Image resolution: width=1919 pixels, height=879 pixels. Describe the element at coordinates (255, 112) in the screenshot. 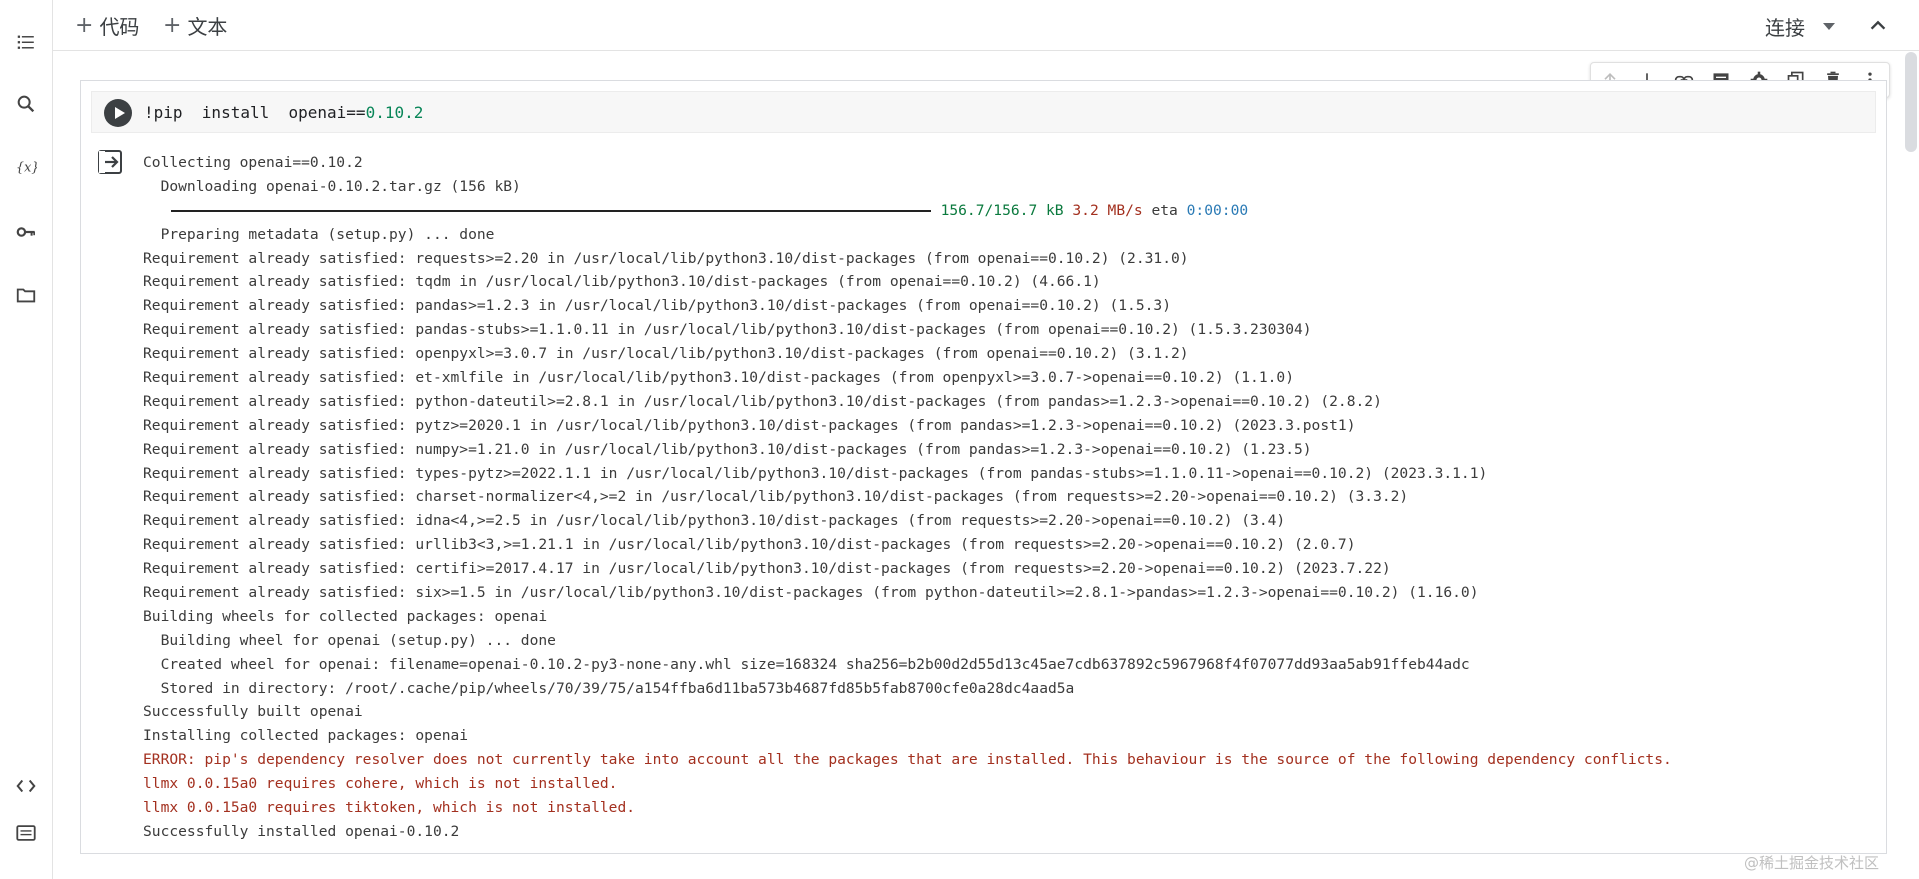

I see `code-prefix: !pip install openai==` at that location.